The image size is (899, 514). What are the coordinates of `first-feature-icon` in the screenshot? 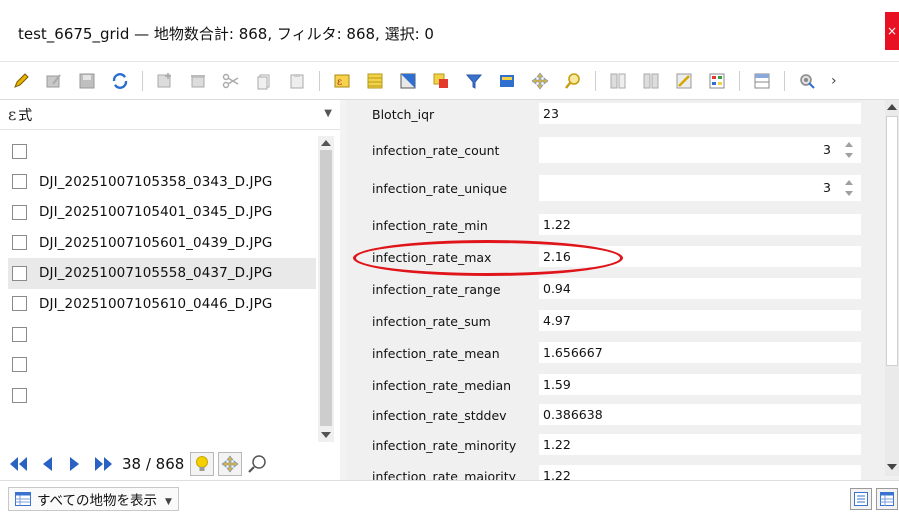 It's located at (19, 464).